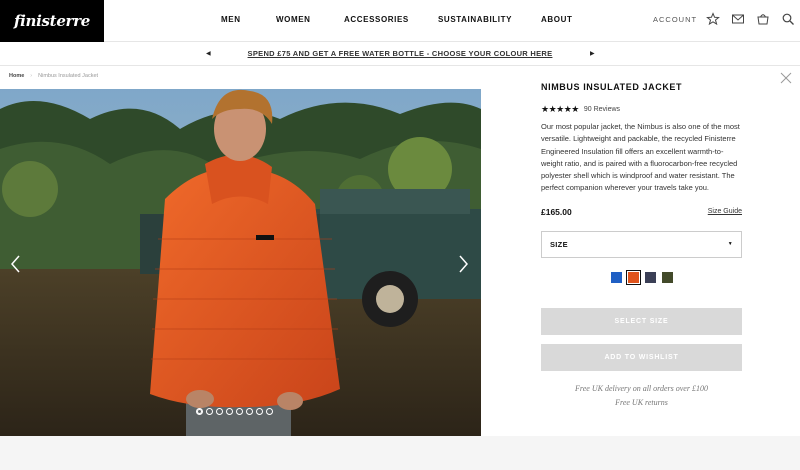  Describe the element at coordinates (612, 86) in the screenshot. I see `product-title: NIMBUS INSULATED JACKET` at that location.